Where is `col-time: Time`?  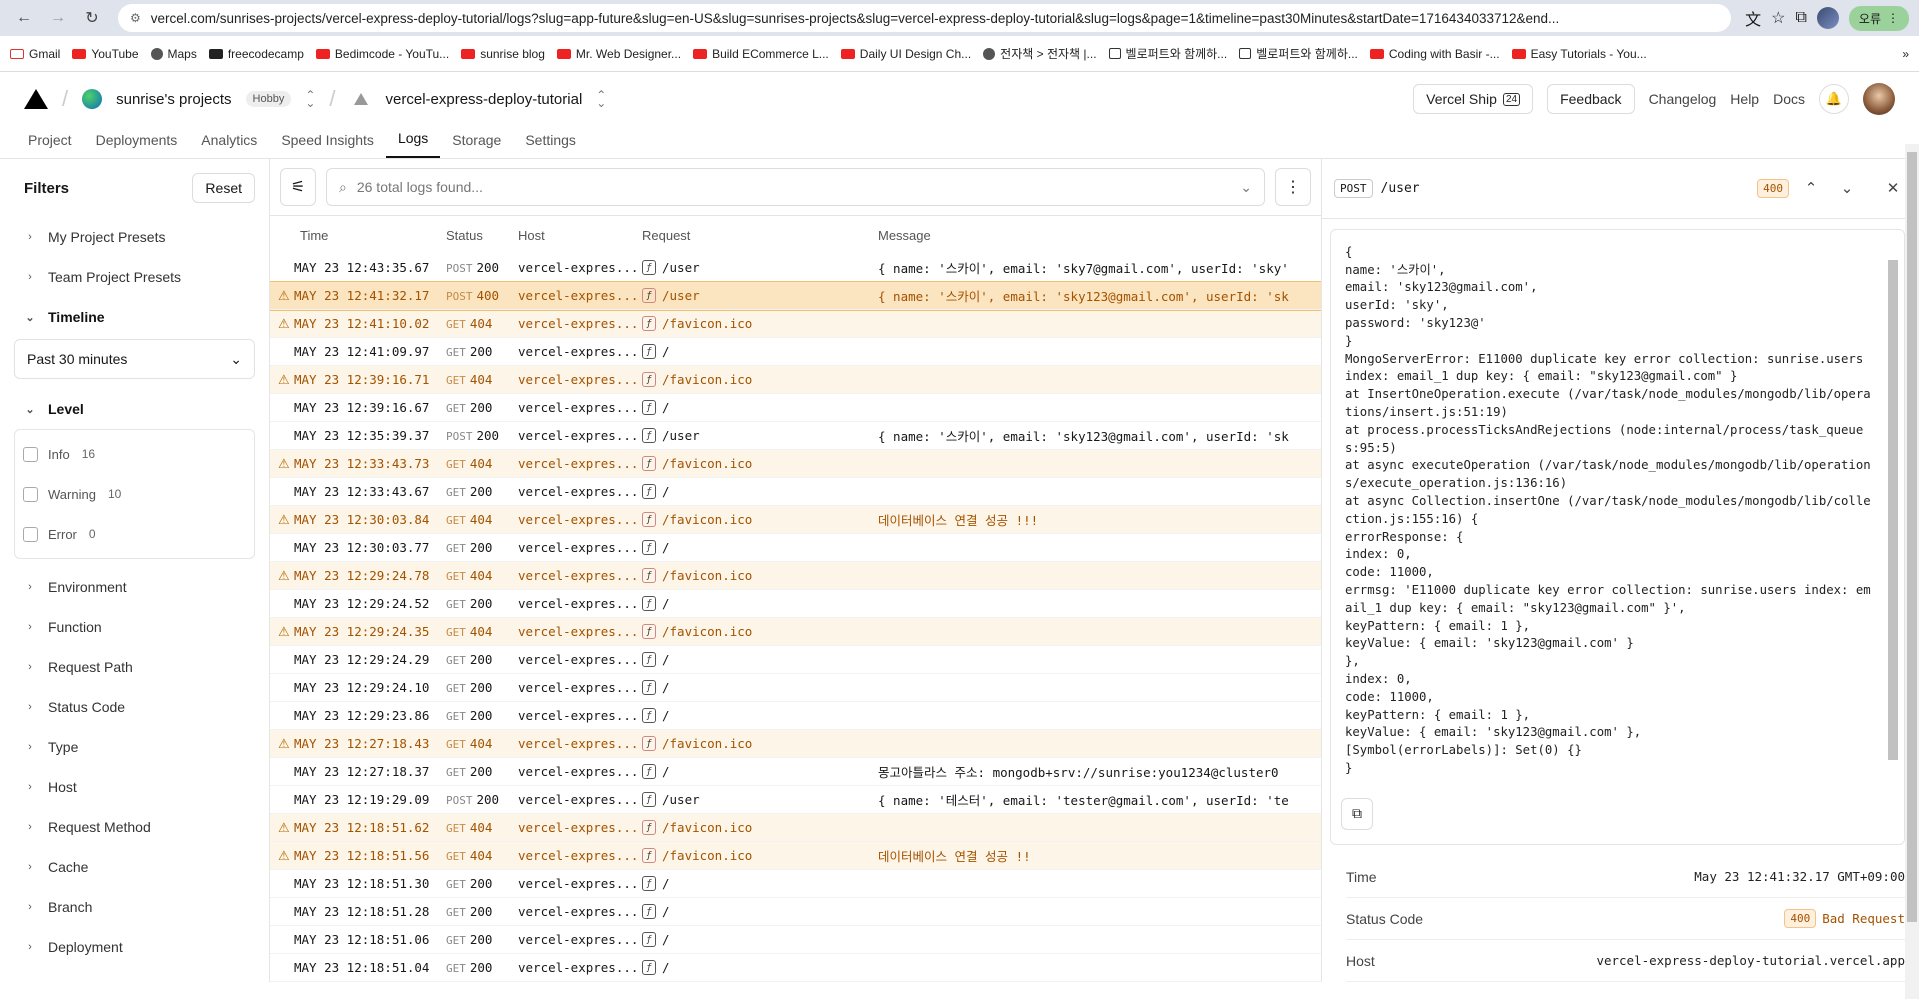
col-time: Time is located at coordinates (358, 235).